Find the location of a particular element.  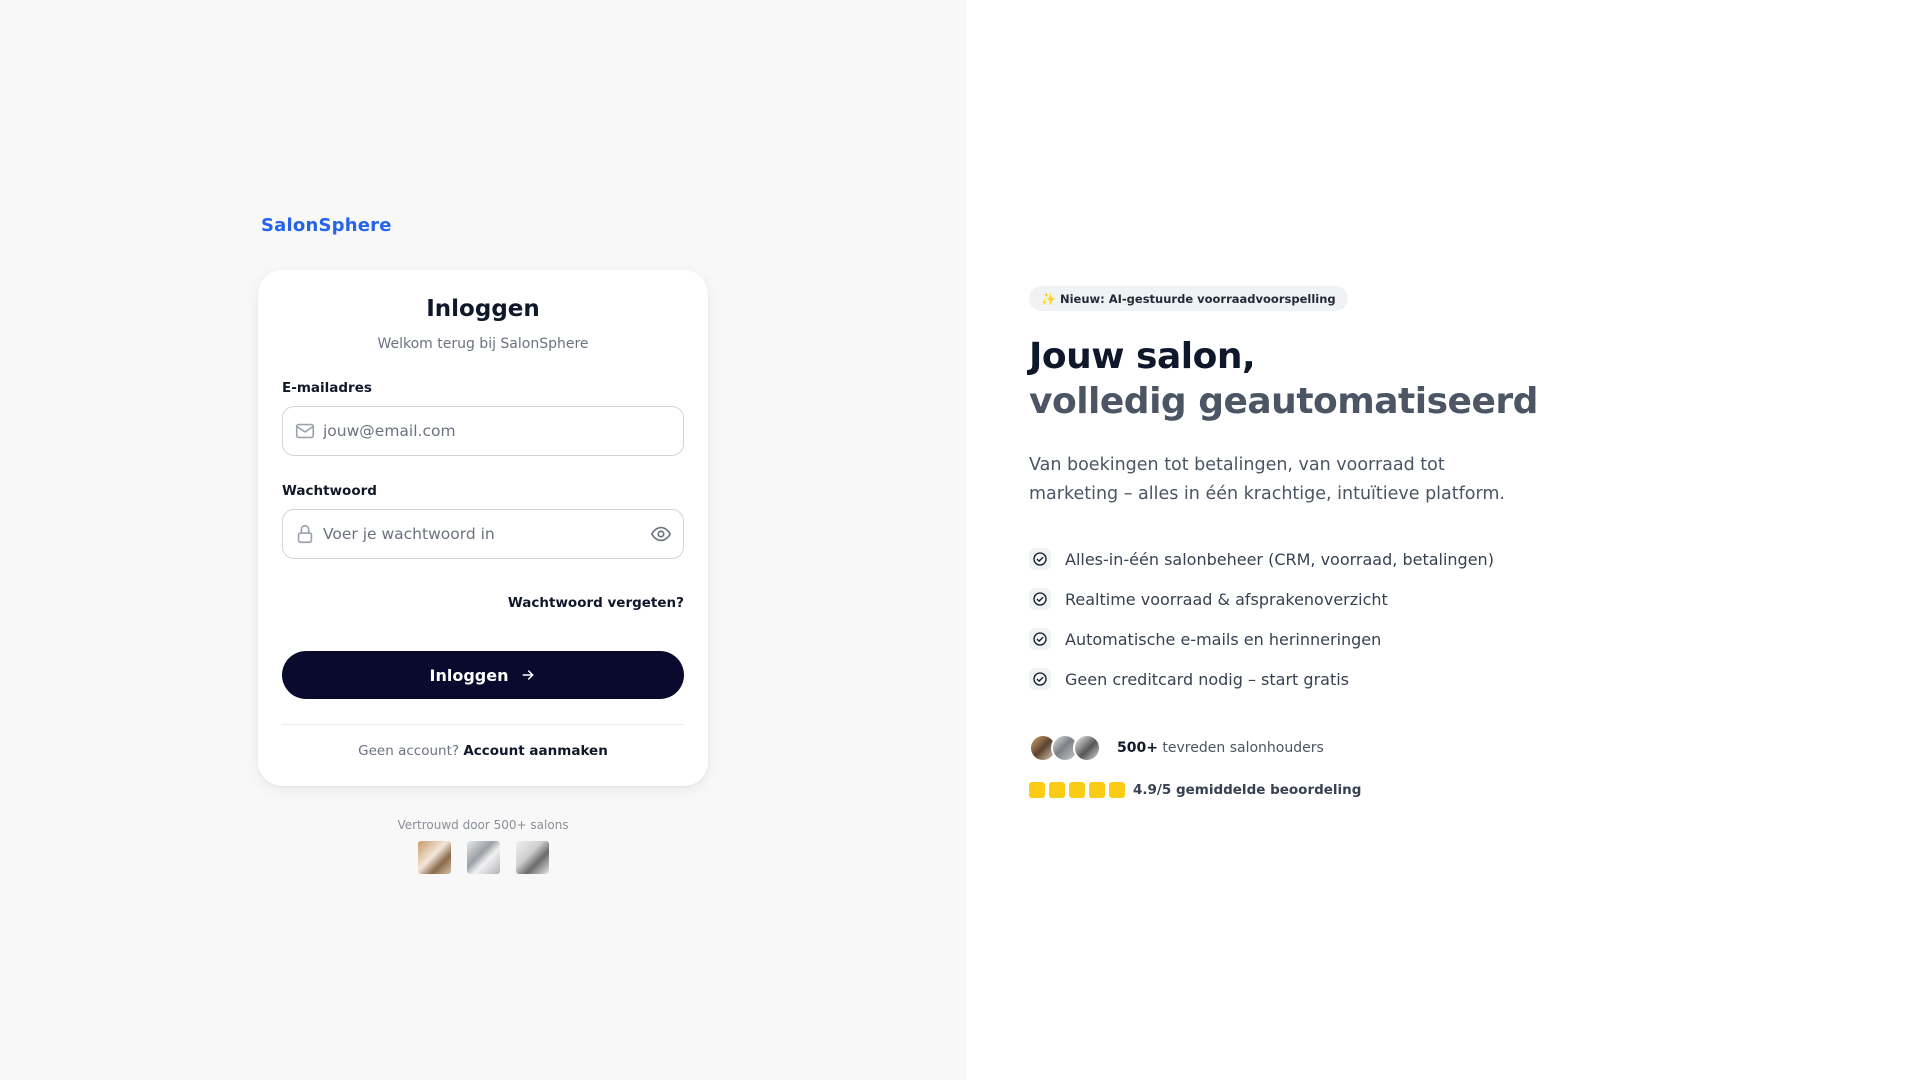

password-input is located at coordinates (488, 534).